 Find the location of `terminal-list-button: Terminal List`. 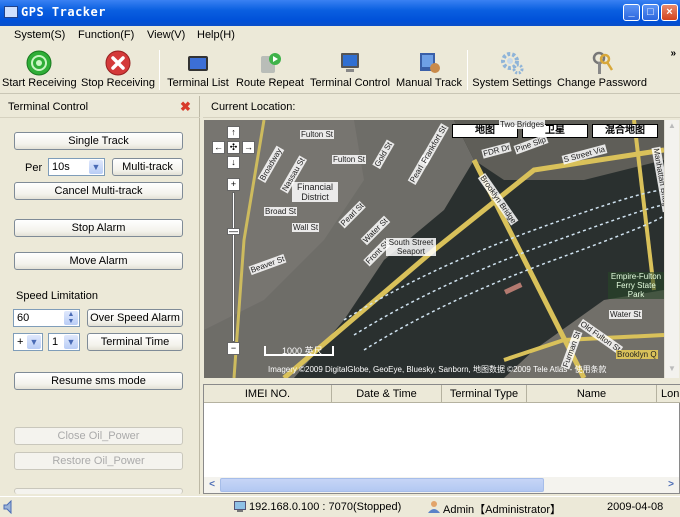

terminal-list-button: Terminal List is located at coordinates (198, 70).